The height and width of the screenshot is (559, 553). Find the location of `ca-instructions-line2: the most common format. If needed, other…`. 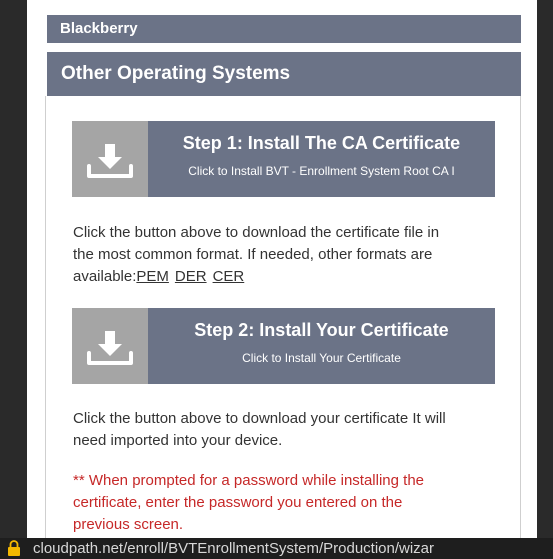

ca-instructions-line2: the most common format. If needed, other… is located at coordinates (253, 254).